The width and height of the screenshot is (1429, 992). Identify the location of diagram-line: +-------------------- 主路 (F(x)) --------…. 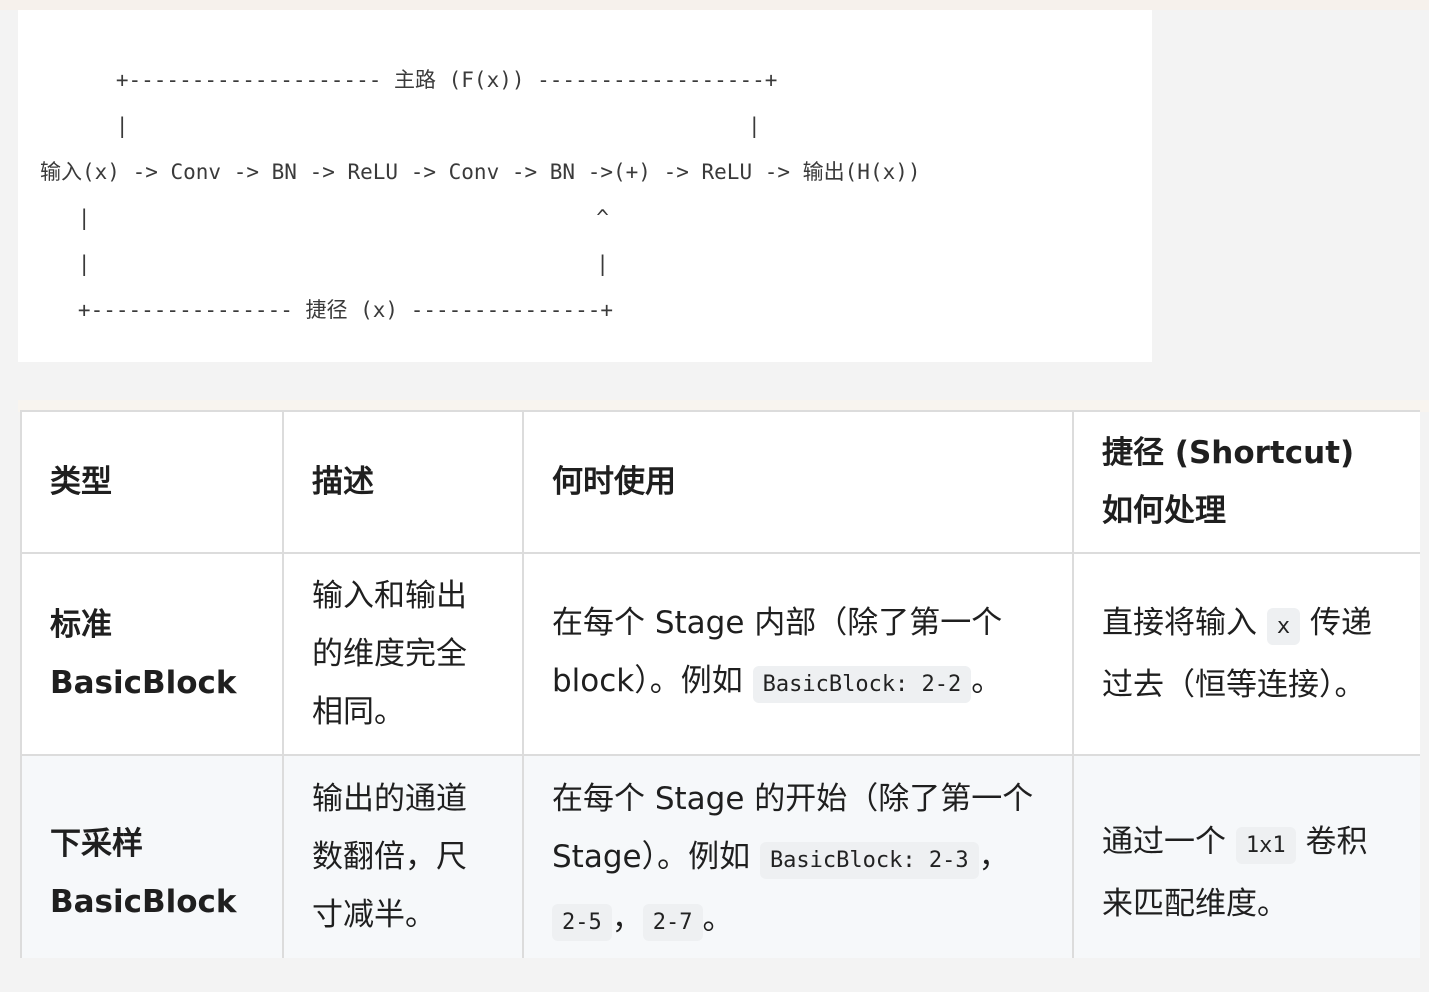
(409, 80).